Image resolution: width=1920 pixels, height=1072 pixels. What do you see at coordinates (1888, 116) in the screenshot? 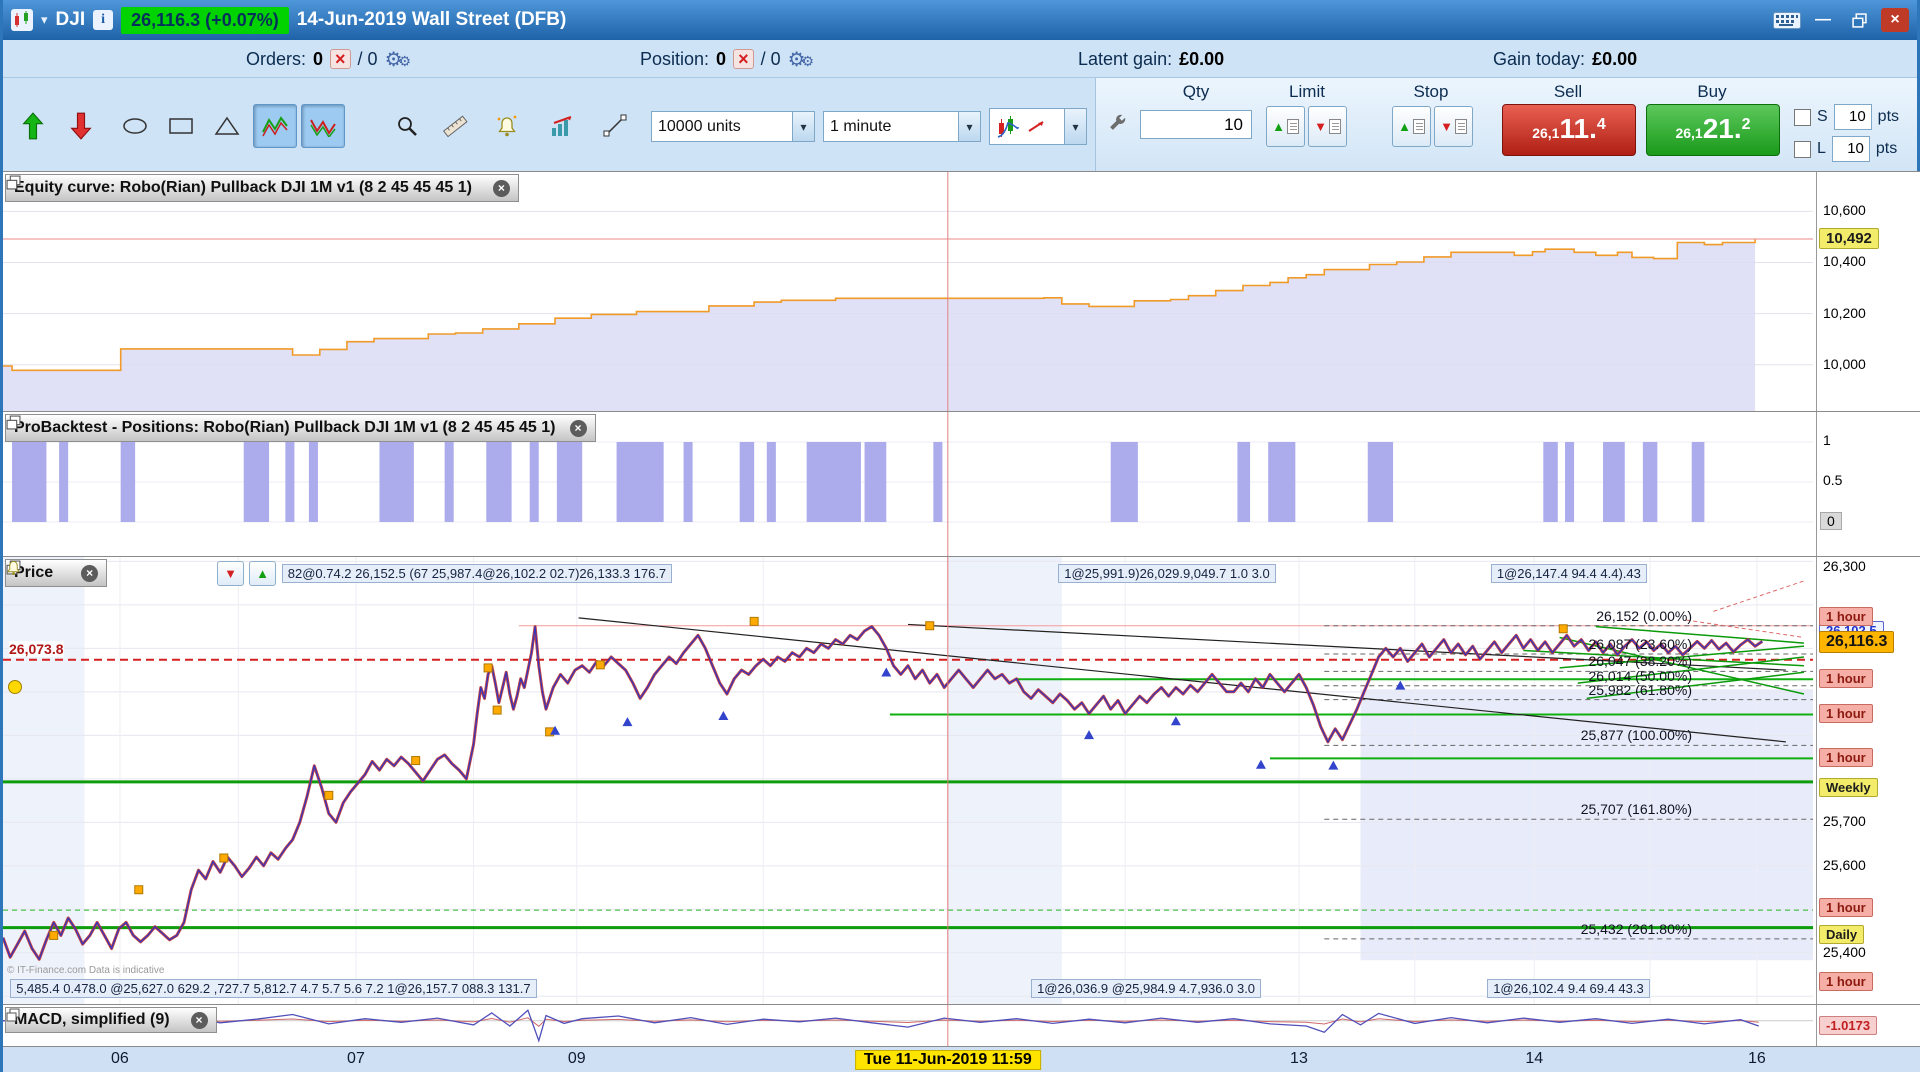
I see `stop-pts-unit: pts` at bounding box center [1888, 116].